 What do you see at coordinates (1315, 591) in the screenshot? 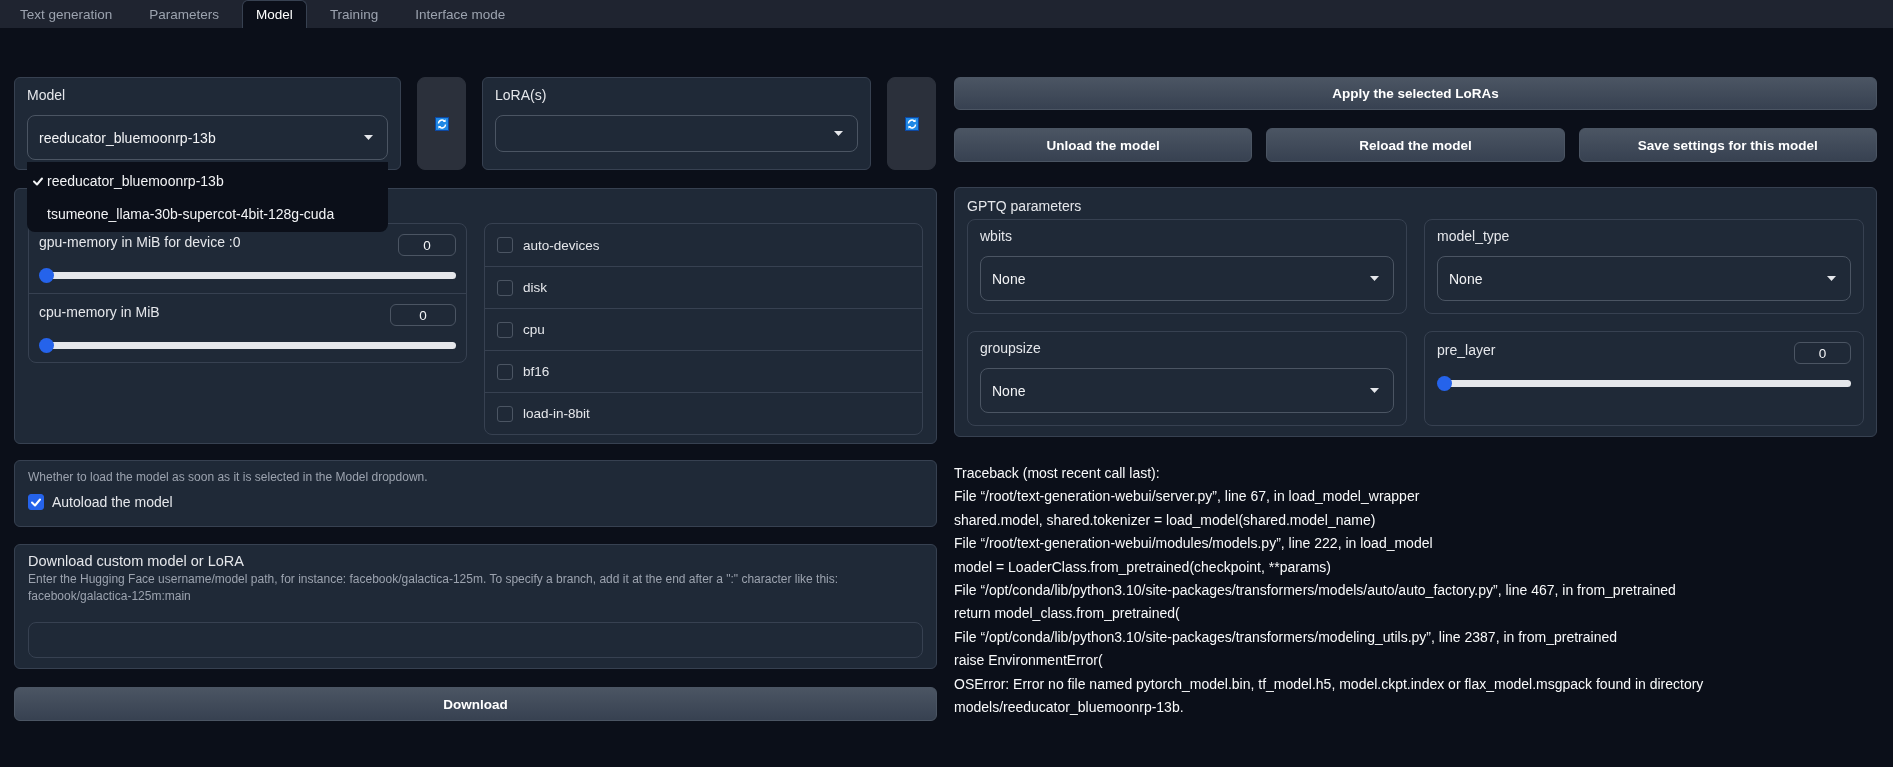
I see `error-line: File “/opt/conda/lib/python3.10/site-packages/transformers/models/auto/auto_factory.py”, line 467, in from_pretrained` at bounding box center [1315, 591].